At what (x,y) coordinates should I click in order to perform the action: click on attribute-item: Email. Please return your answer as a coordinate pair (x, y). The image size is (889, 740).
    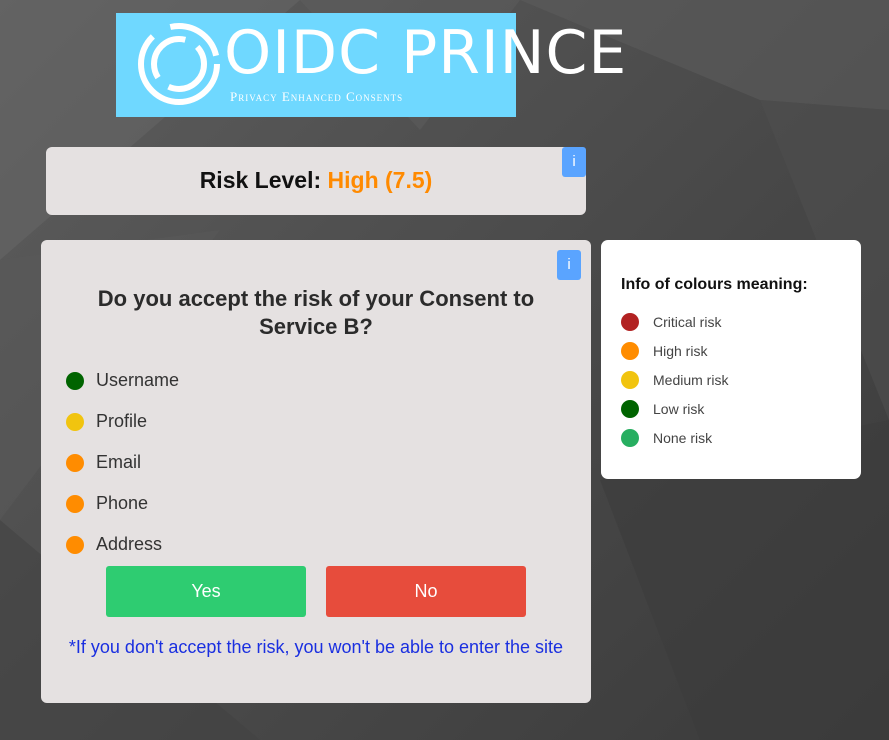
    Looking at the image, I should click on (122, 462).